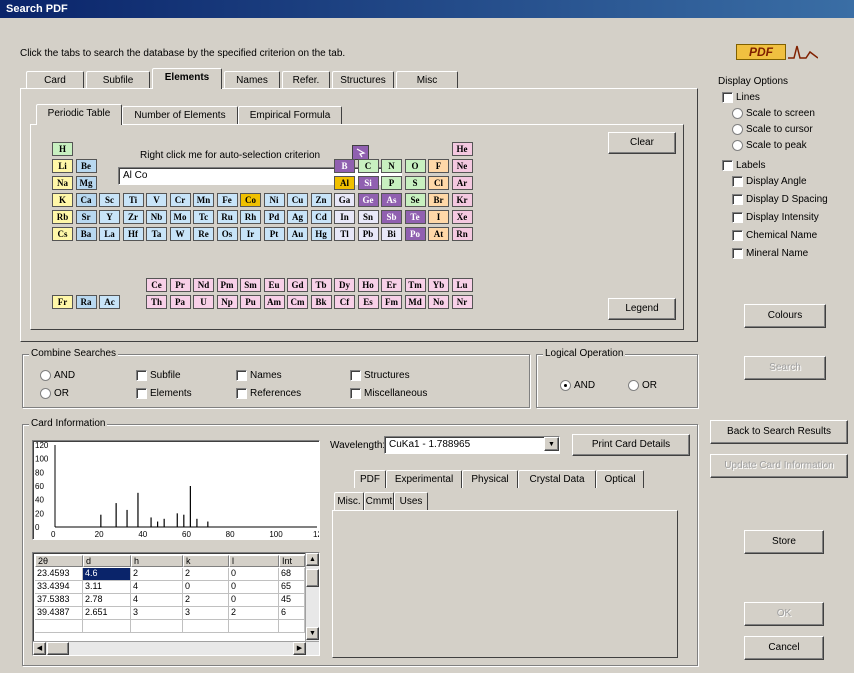 This screenshot has height=673, width=854. I want to click on table-row: 33.4394 3.11 4 0 0 65, so click(169, 587).